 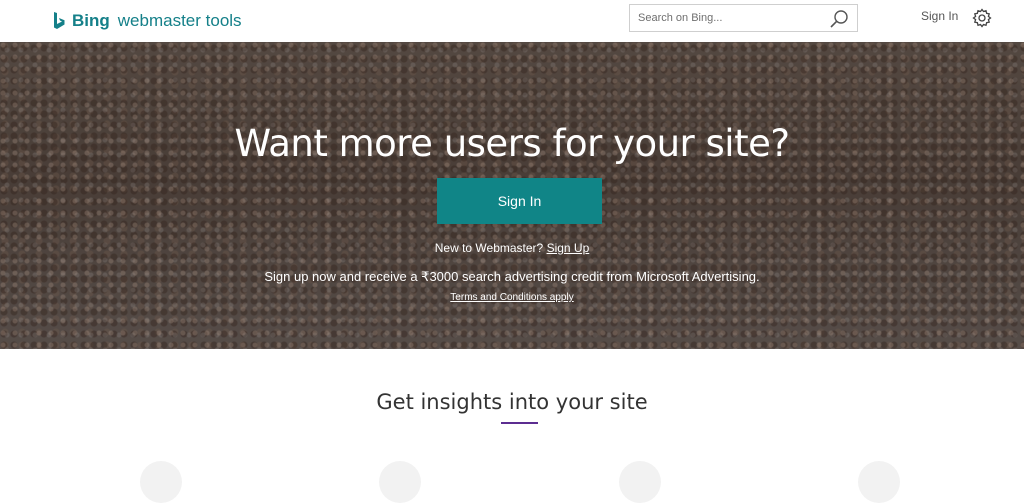 What do you see at coordinates (512, 297) in the screenshot?
I see `terms-link: Terms and Conditions apply` at bounding box center [512, 297].